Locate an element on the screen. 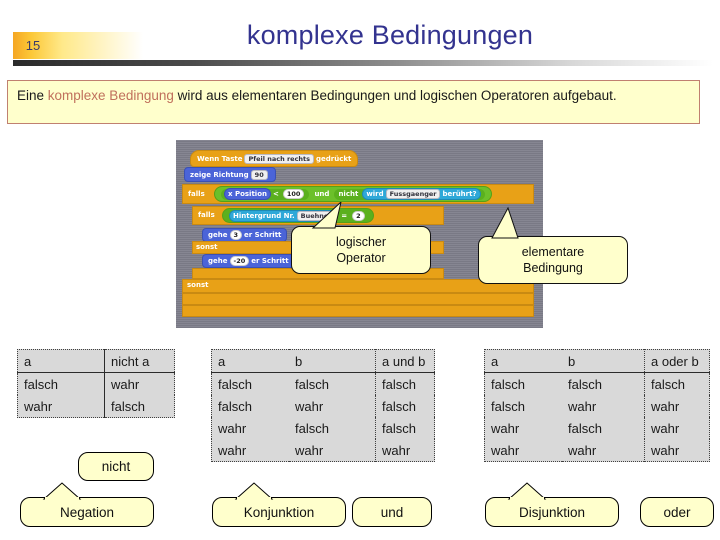  table-row: a b a und b is located at coordinates (323, 361).